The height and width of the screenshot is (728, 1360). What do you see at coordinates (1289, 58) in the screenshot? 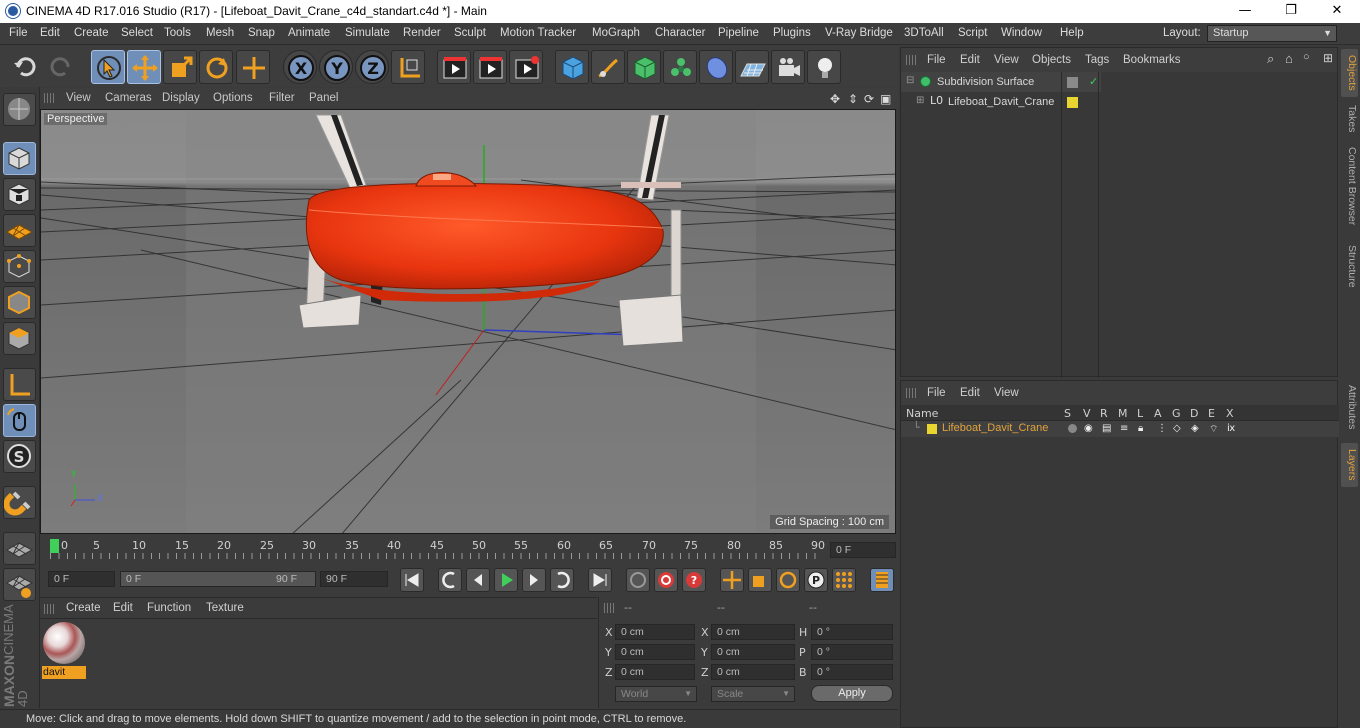
I see `home-icon: ⌂` at bounding box center [1289, 58].